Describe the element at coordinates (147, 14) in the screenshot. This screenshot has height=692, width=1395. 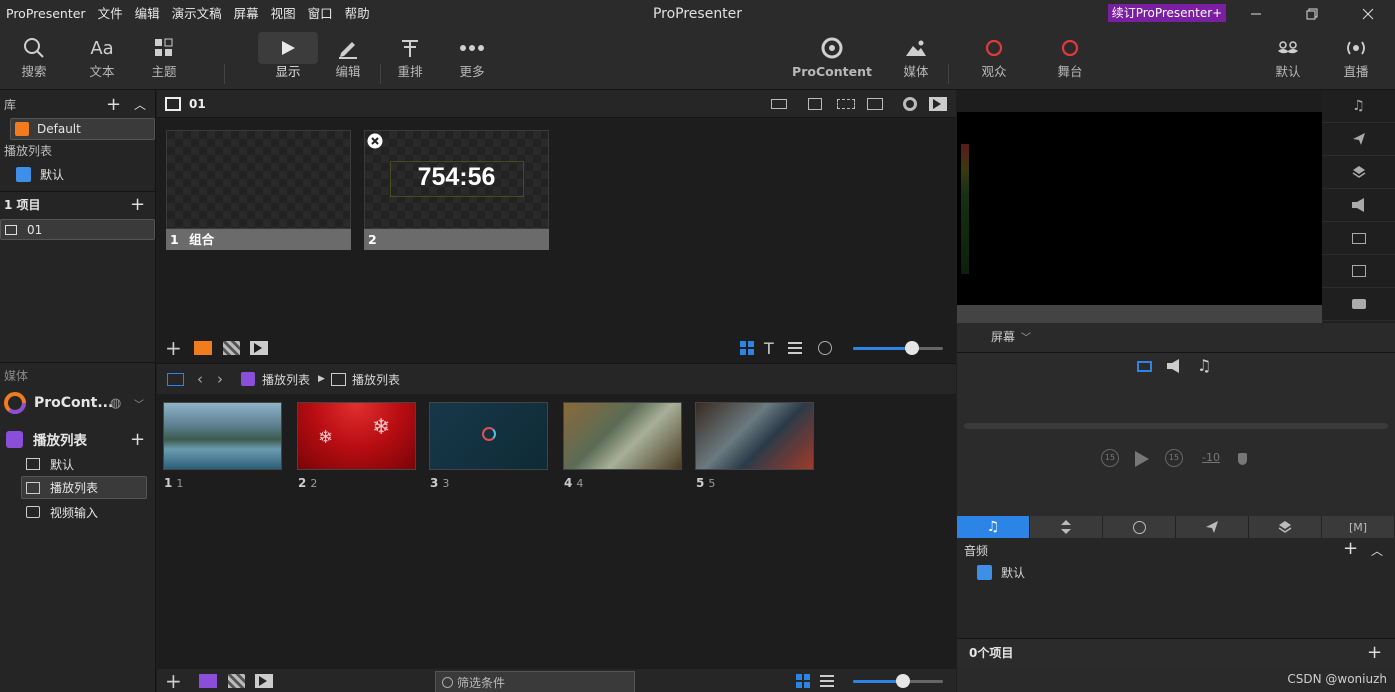
I see `menu-edit: 编辑` at that location.